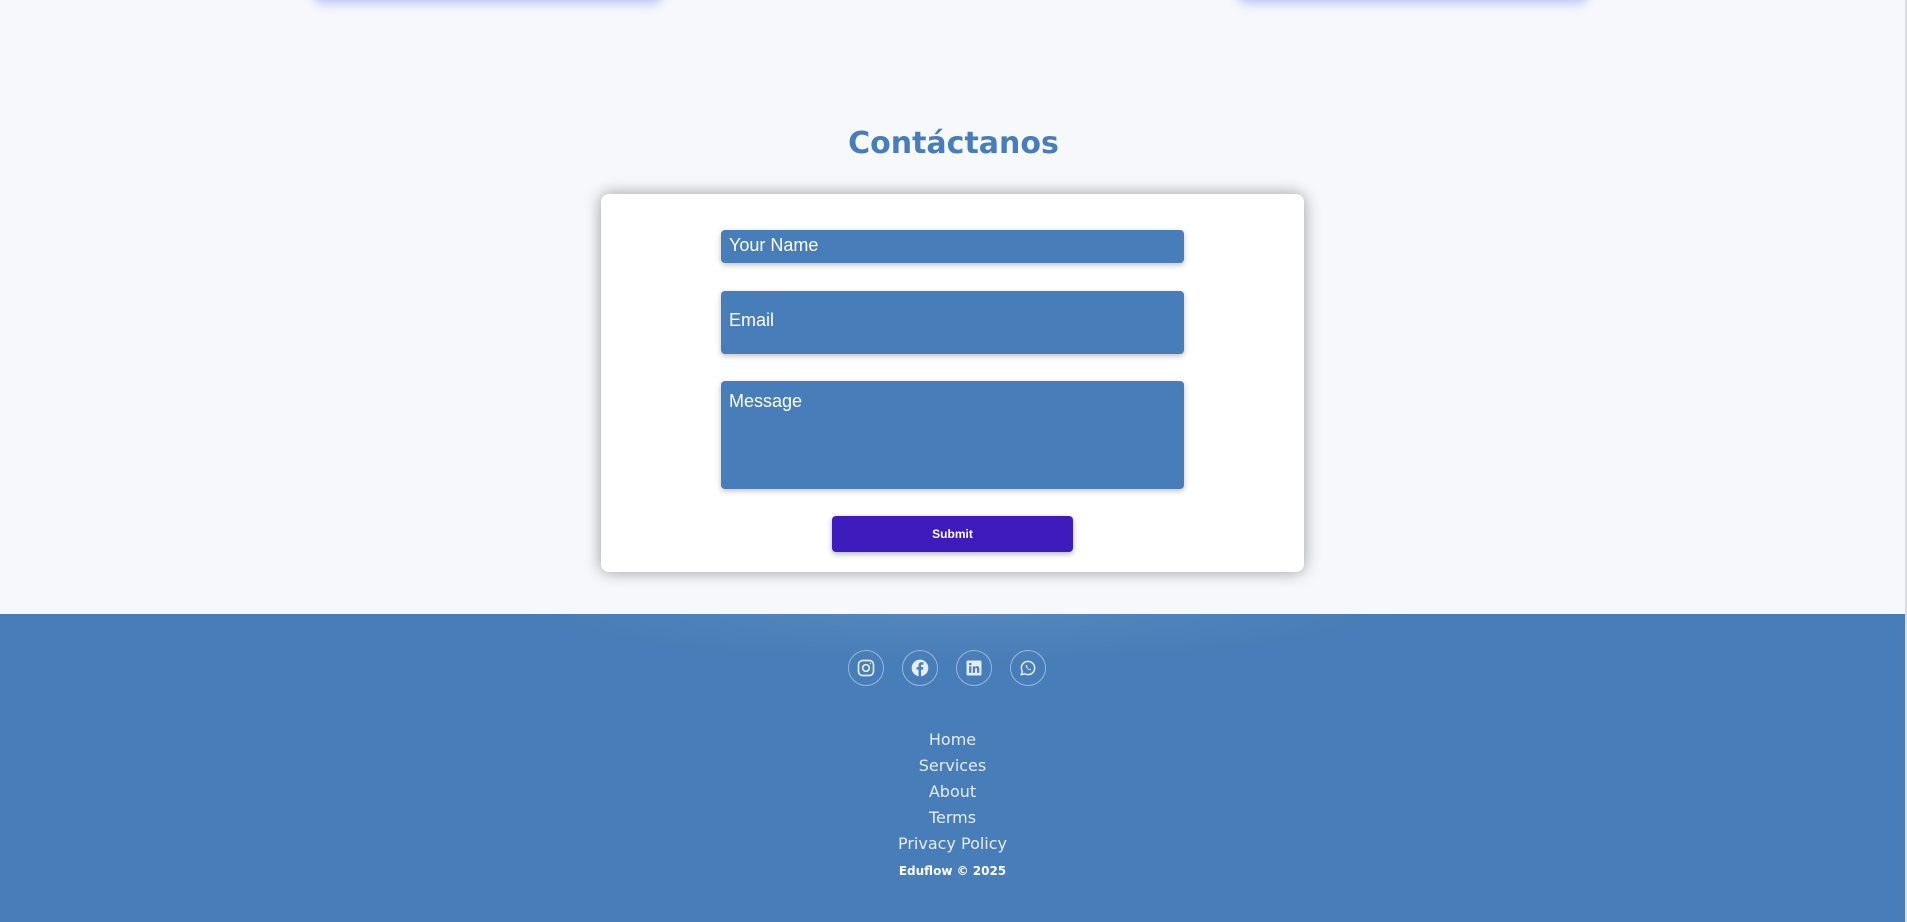 Image resolution: width=1907 pixels, height=922 pixels. I want to click on footer-link-about: About, so click(952, 792).